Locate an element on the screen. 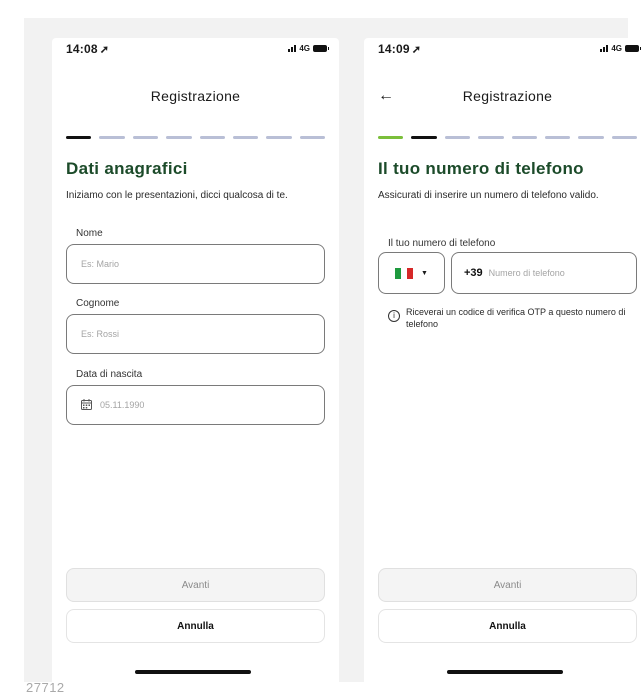 The height and width of the screenshot is (695, 641). nav-bar: Registrazione is located at coordinates (195, 99).